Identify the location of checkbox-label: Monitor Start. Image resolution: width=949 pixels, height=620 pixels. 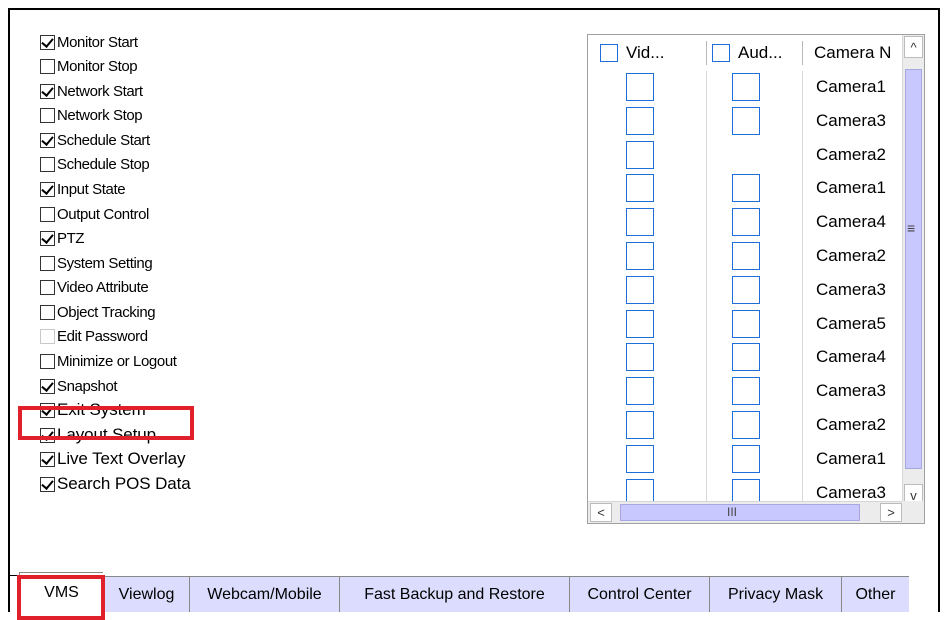
(97, 42).